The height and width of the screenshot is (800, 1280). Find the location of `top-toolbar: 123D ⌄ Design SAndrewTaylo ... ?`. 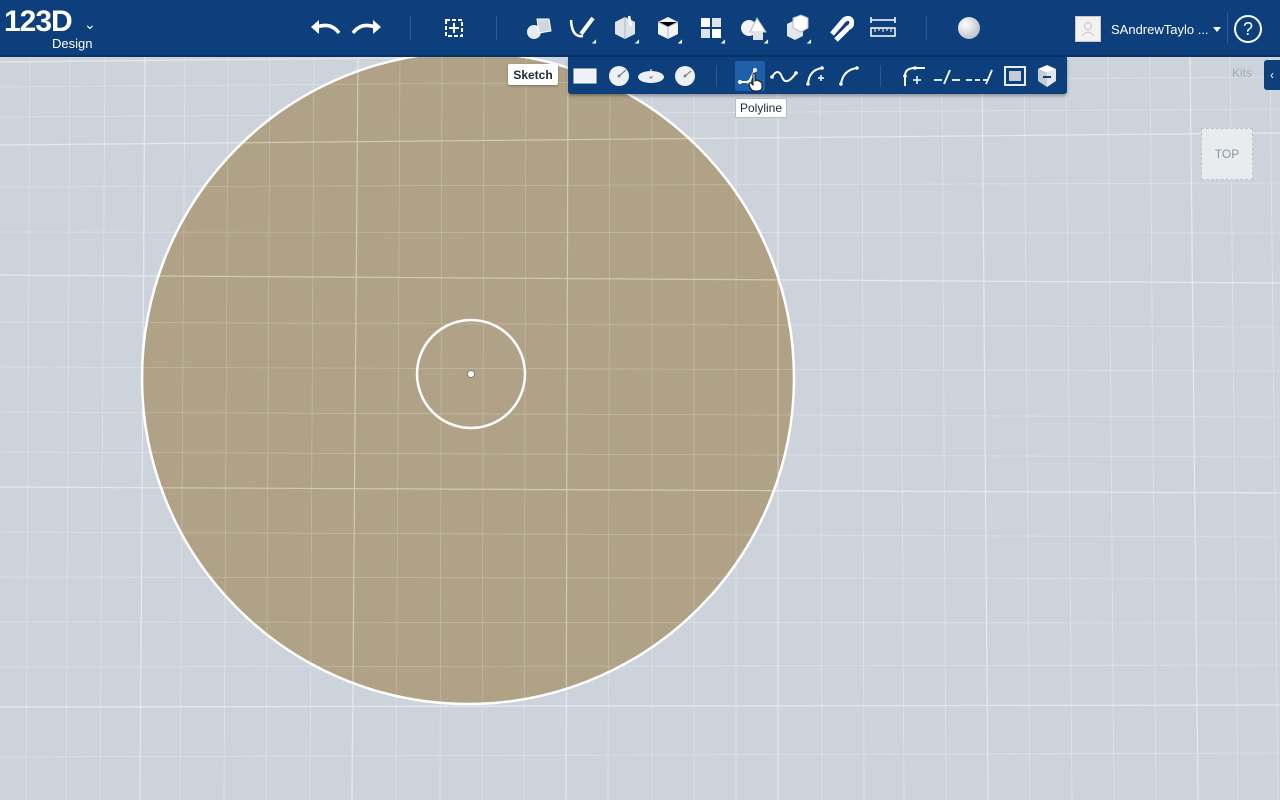

top-toolbar: 123D ⌄ Design SAndrewTaylo ... ? is located at coordinates (640, 28).